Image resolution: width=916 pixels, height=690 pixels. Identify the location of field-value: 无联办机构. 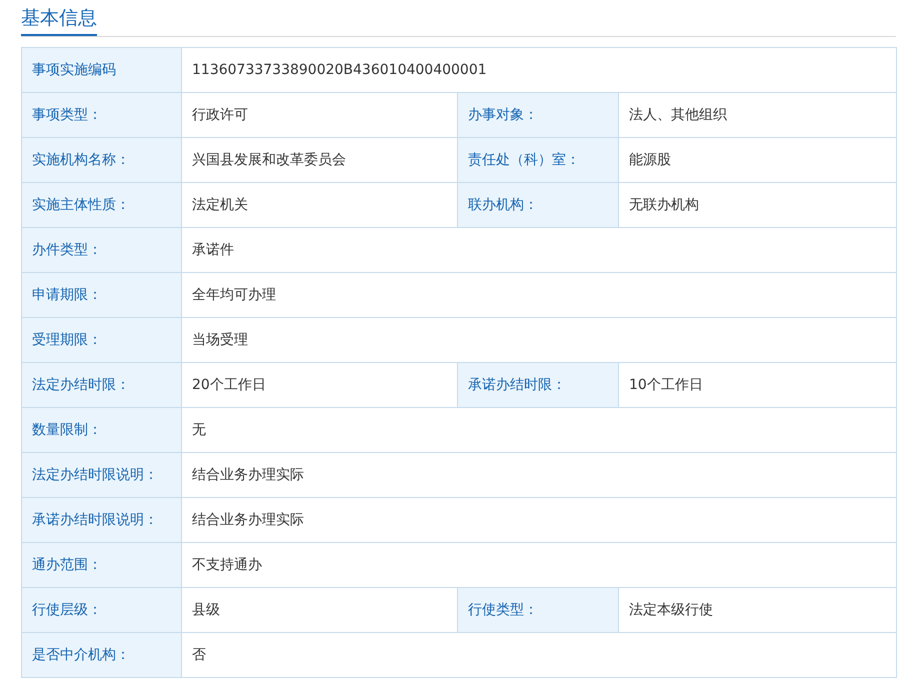
(664, 205).